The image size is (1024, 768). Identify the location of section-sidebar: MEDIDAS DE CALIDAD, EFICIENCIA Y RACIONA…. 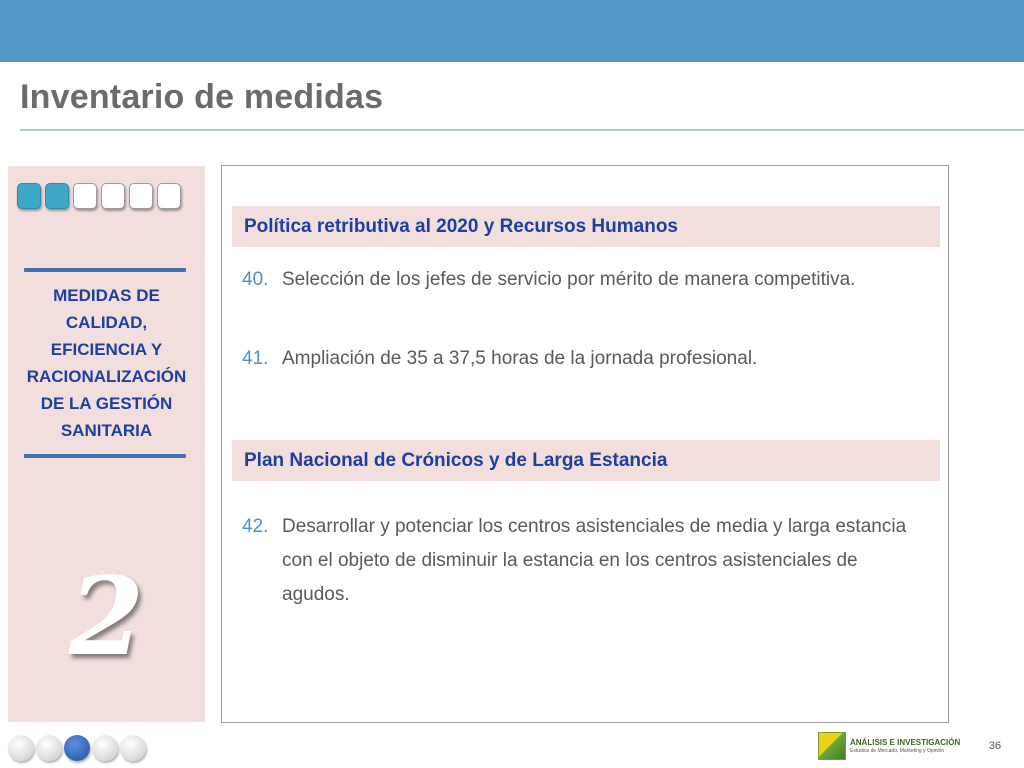
(106, 444).